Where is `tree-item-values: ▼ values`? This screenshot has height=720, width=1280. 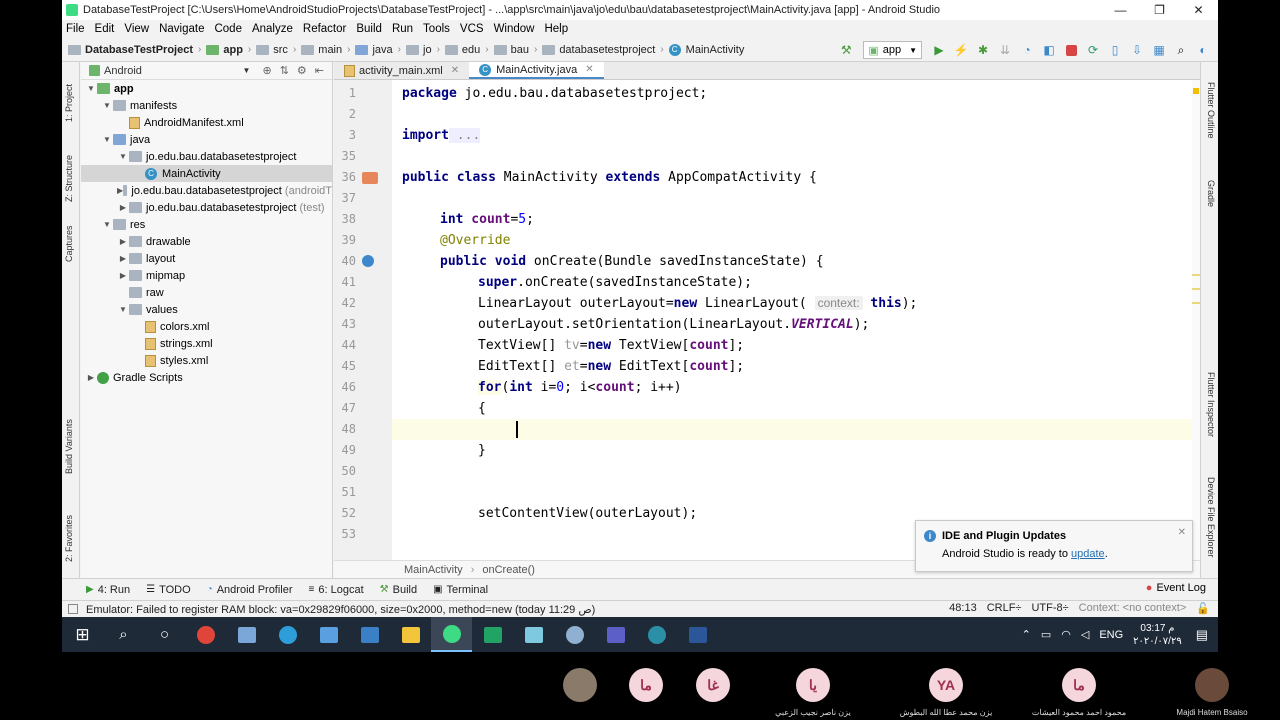 tree-item-values: ▼ values is located at coordinates (206, 309).